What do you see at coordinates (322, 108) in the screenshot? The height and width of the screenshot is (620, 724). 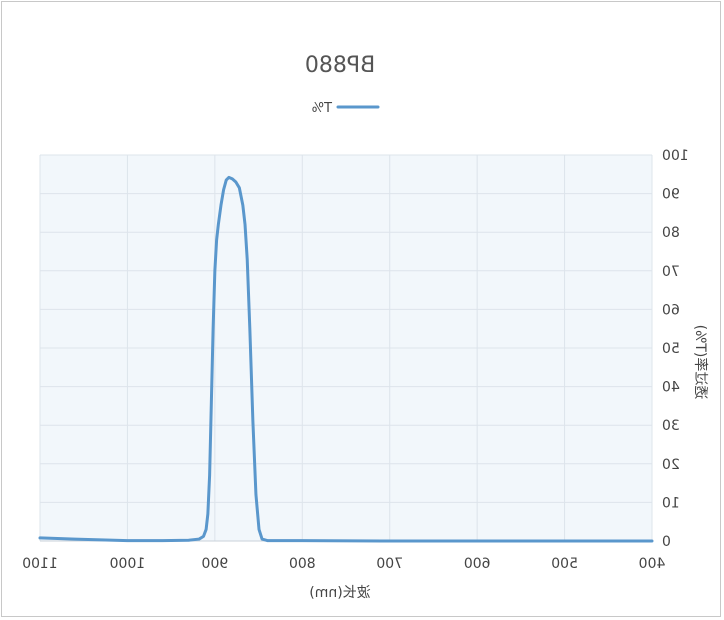 I see `legend-label: T%` at bounding box center [322, 108].